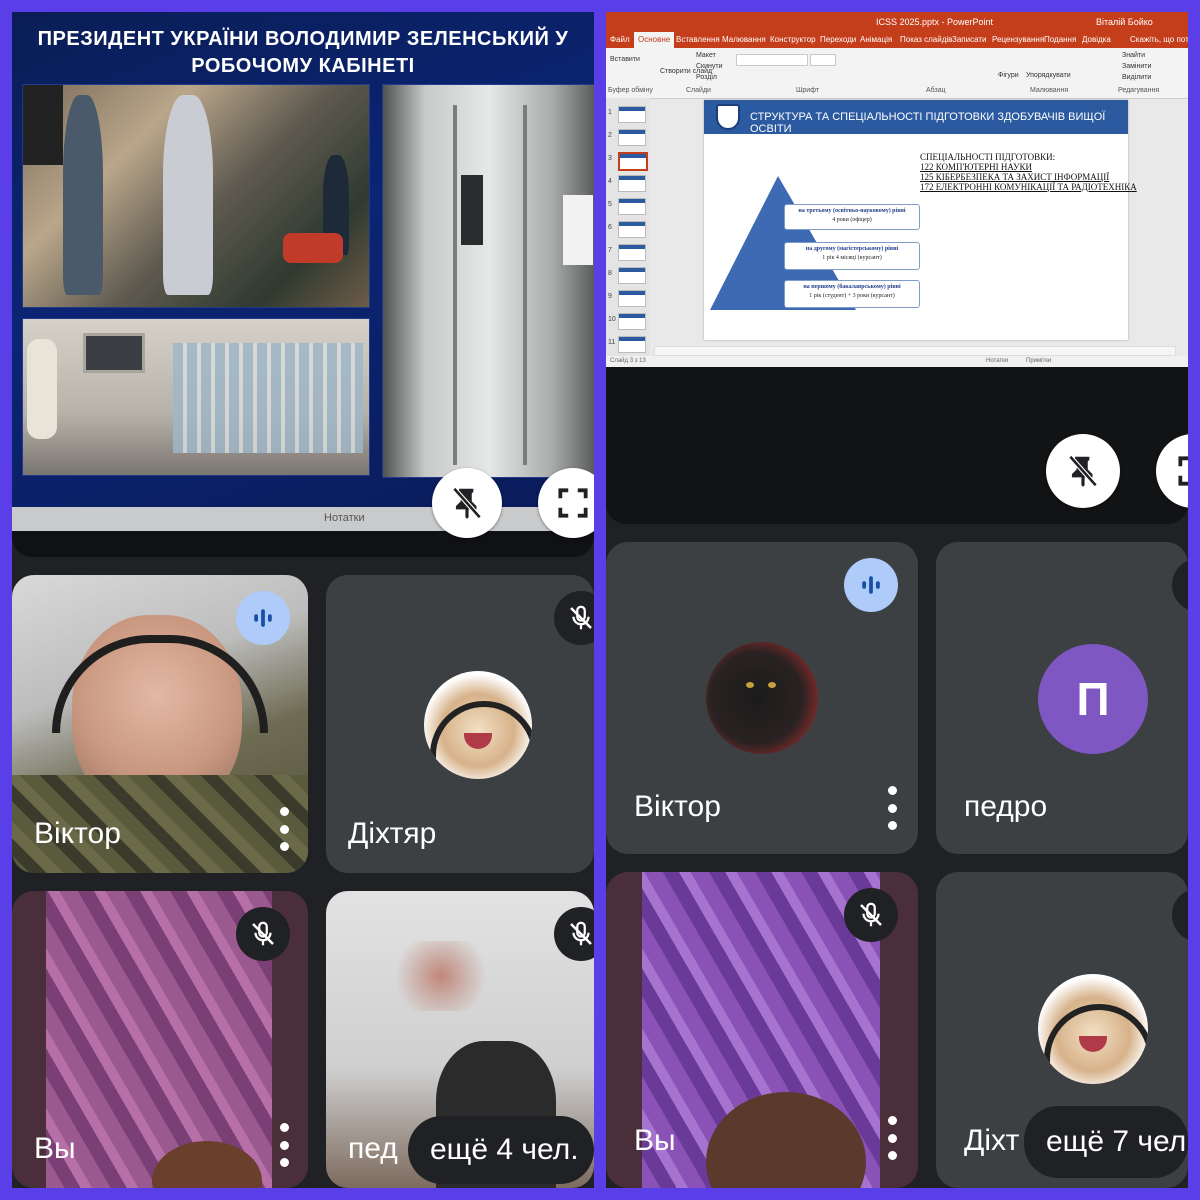 This screenshot has height=1200, width=1200. I want to click on phone-console-photo, so click(196, 397).